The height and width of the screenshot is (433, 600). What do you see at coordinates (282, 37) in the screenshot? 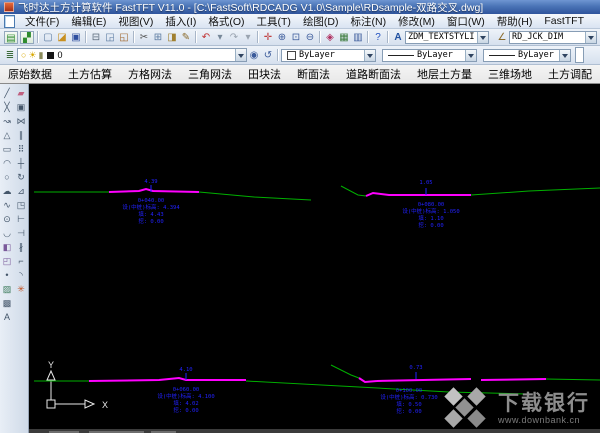
I see `zoom-realtime-icon: ⊕` at bounding box center [282, 37].